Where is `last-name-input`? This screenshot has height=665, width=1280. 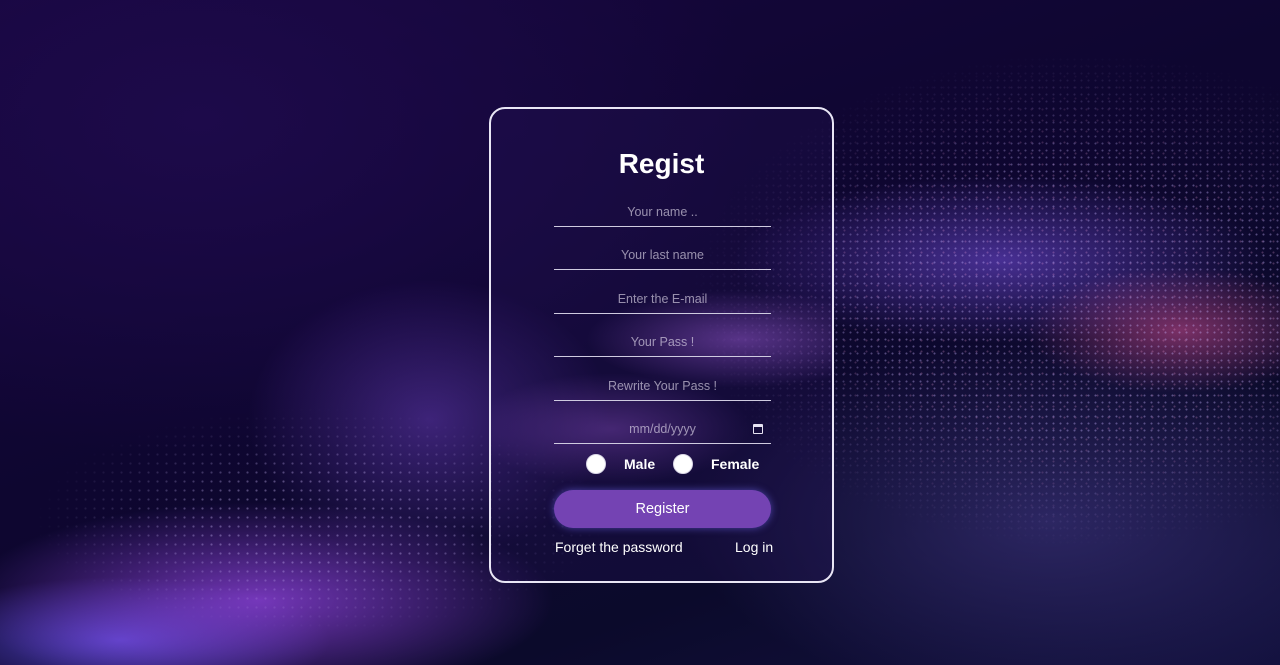 last-name-input is located at coordinates (662, 255).